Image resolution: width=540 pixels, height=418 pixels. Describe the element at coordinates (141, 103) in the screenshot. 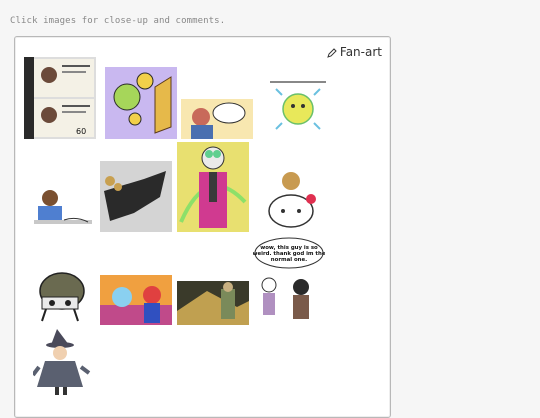

I see `thumb-sun-doodles` at that location.